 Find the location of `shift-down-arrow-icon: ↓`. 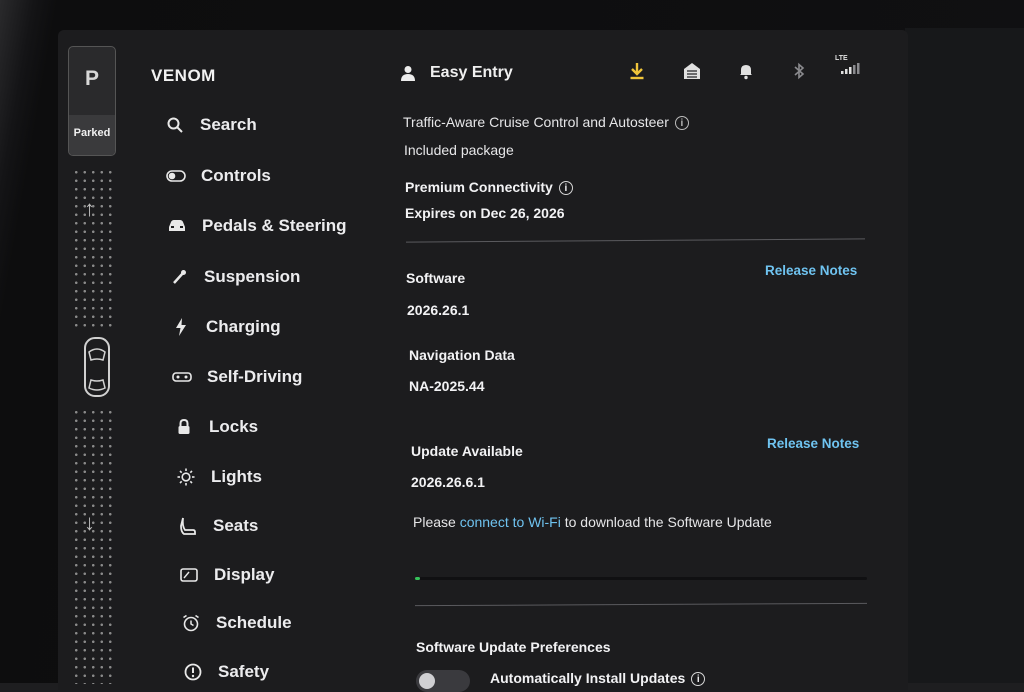

shift-down-arrow-icon: ↓ is located at coordinates (89, 523).